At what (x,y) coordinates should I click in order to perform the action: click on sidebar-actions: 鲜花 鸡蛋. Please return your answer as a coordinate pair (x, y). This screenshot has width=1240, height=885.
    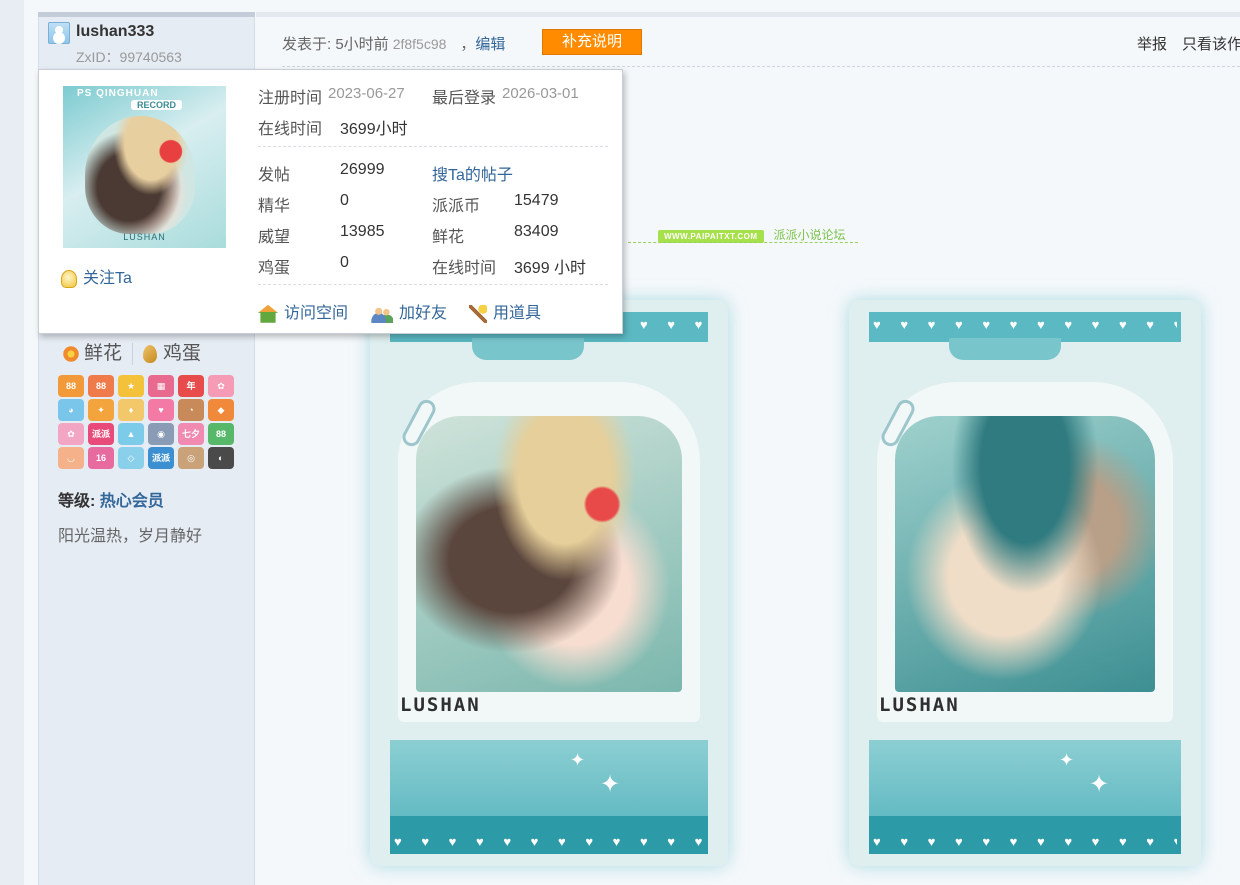
    Looking at the image, I should click on (131, 351).